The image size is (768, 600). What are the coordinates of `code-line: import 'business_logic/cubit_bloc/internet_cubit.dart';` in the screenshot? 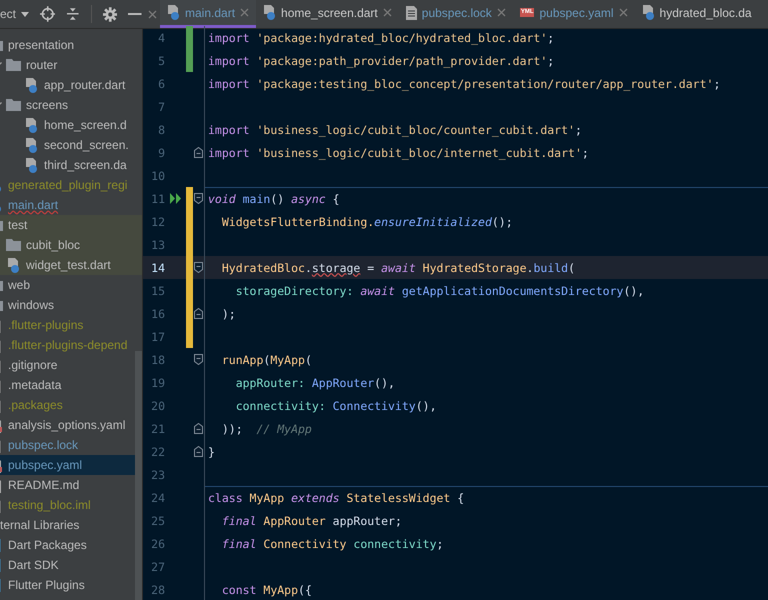 It's located at (398, 153).